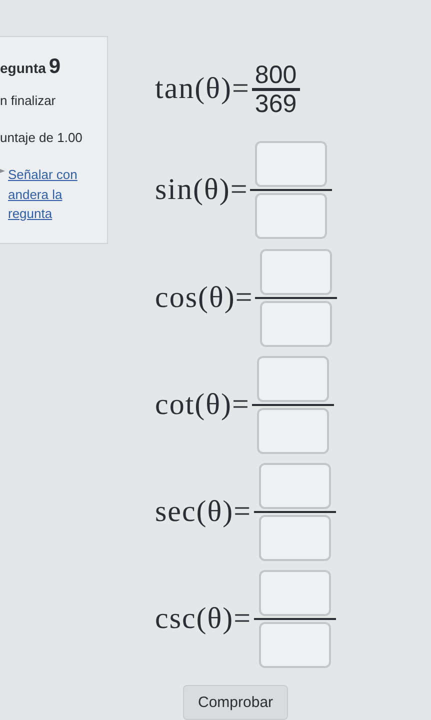 This screenshot has height=720, width=431. What do you see at coordinates (203, 619) in the screenshot?
I see `equation-label: csc(θ)=` at bounding box center [203, 619].